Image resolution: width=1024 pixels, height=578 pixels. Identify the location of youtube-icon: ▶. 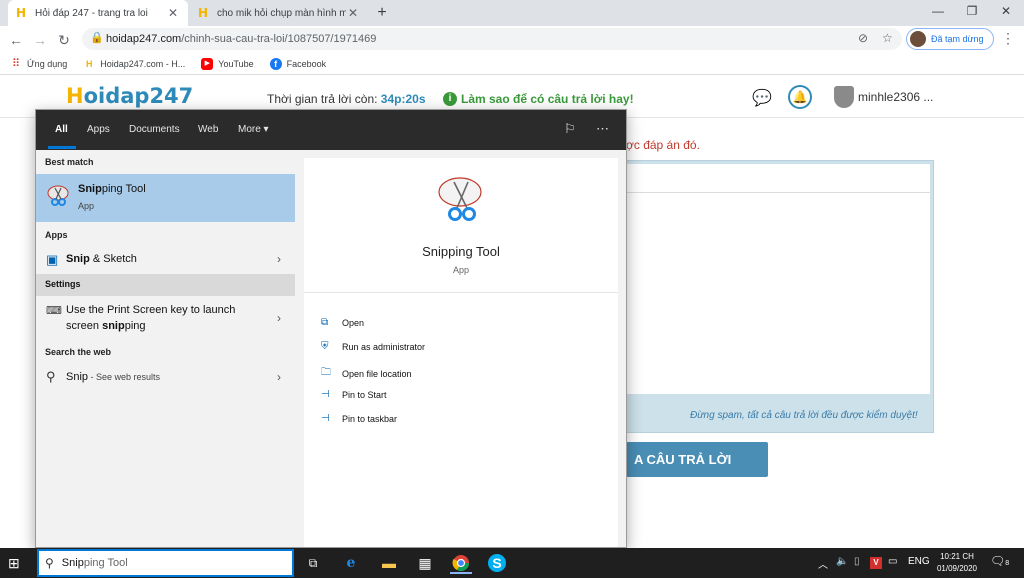
(207, 63).